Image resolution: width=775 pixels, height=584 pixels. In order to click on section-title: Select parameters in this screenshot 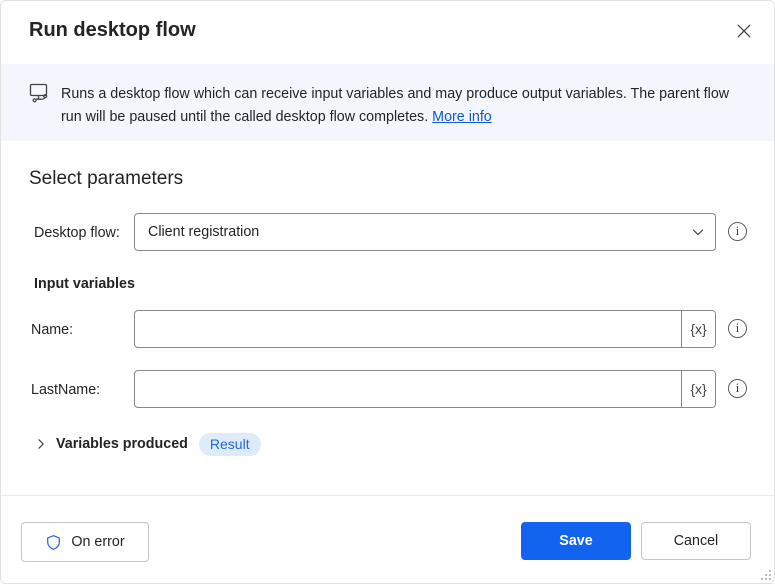, I will do `click(106, 178)`.